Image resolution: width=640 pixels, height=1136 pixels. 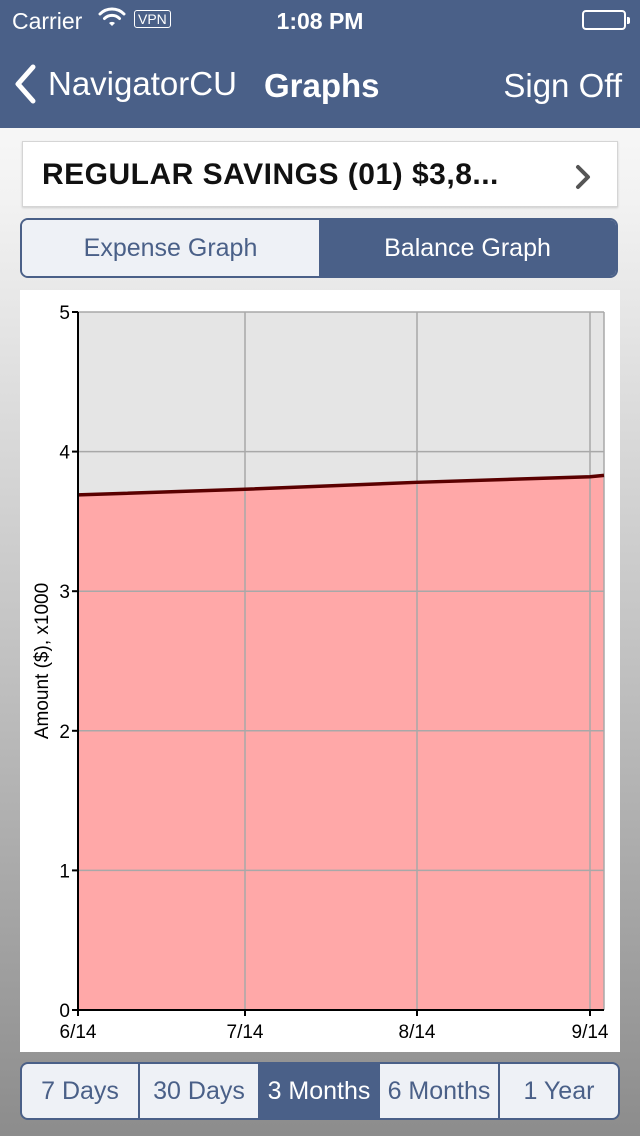 What do you see at coordinates (590, 1032) in the screenshot?
I see `x-tick-label: 9/14` at bounding box center [590, 1032].